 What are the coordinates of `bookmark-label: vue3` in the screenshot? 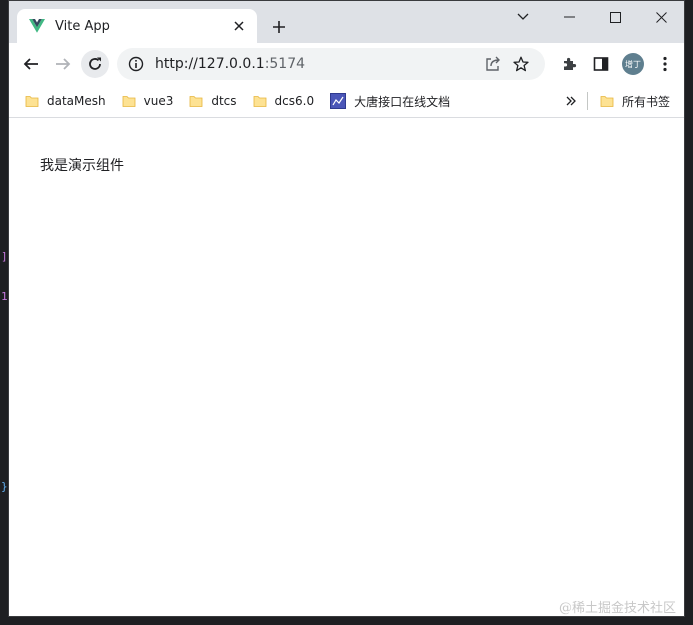 It's located at (158, 101).